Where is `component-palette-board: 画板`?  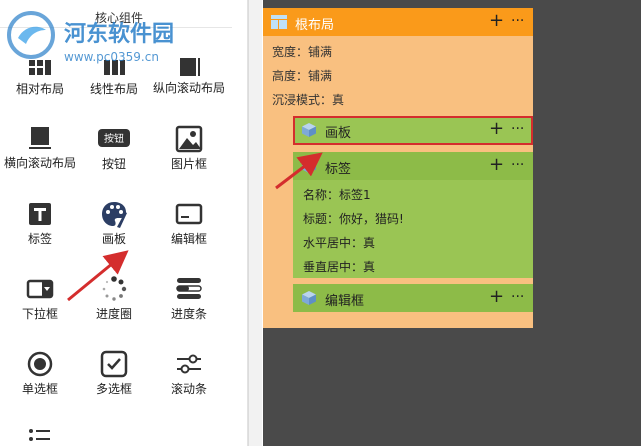 component-palette-board: 画板 is located at coordinates (114, 223).